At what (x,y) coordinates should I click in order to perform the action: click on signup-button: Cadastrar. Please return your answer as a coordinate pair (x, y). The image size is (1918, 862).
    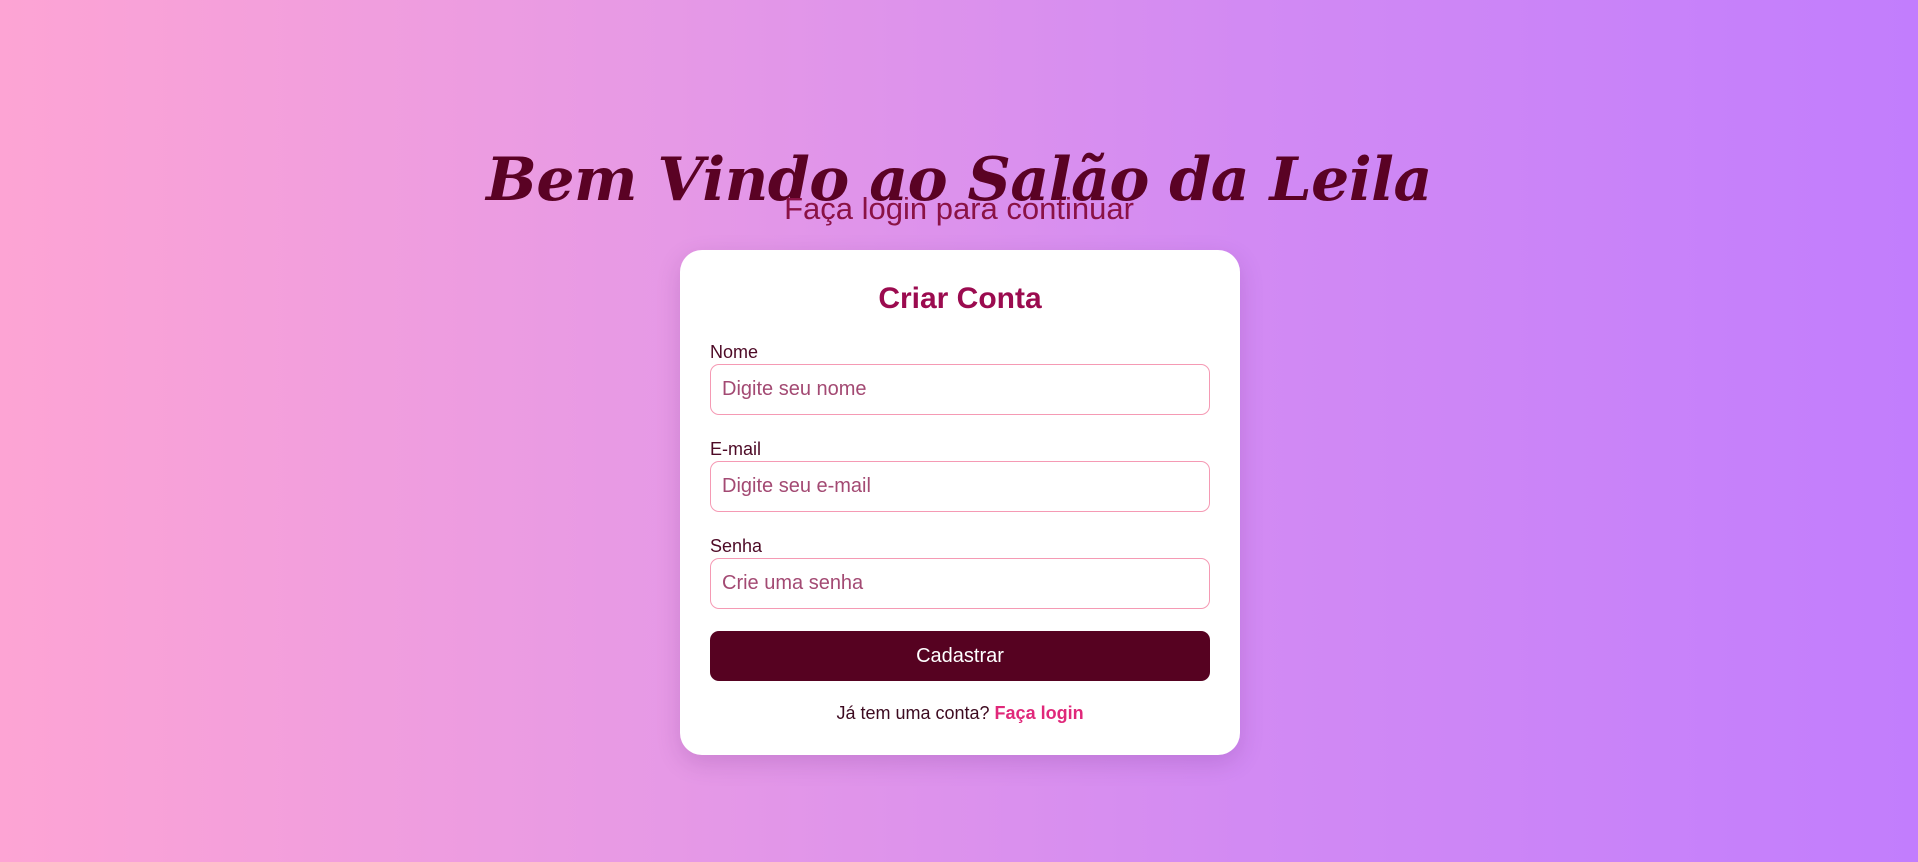
    Looking at the image, I should click on (960, 656).